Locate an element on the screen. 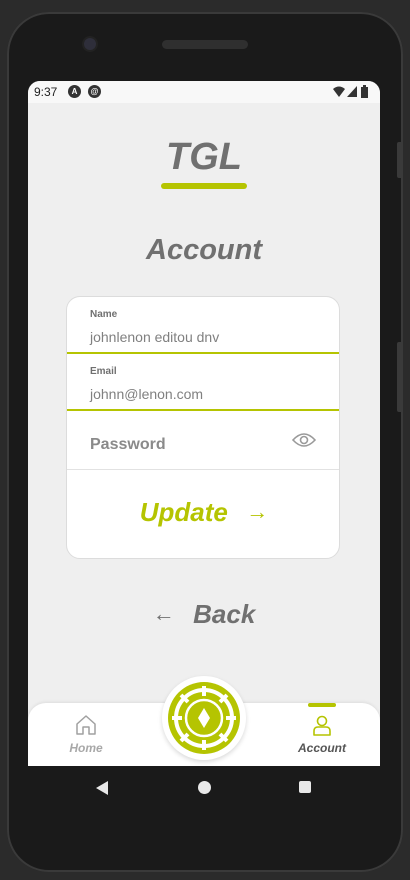  app-notification-icon: A is located at coordinates (74, 91).